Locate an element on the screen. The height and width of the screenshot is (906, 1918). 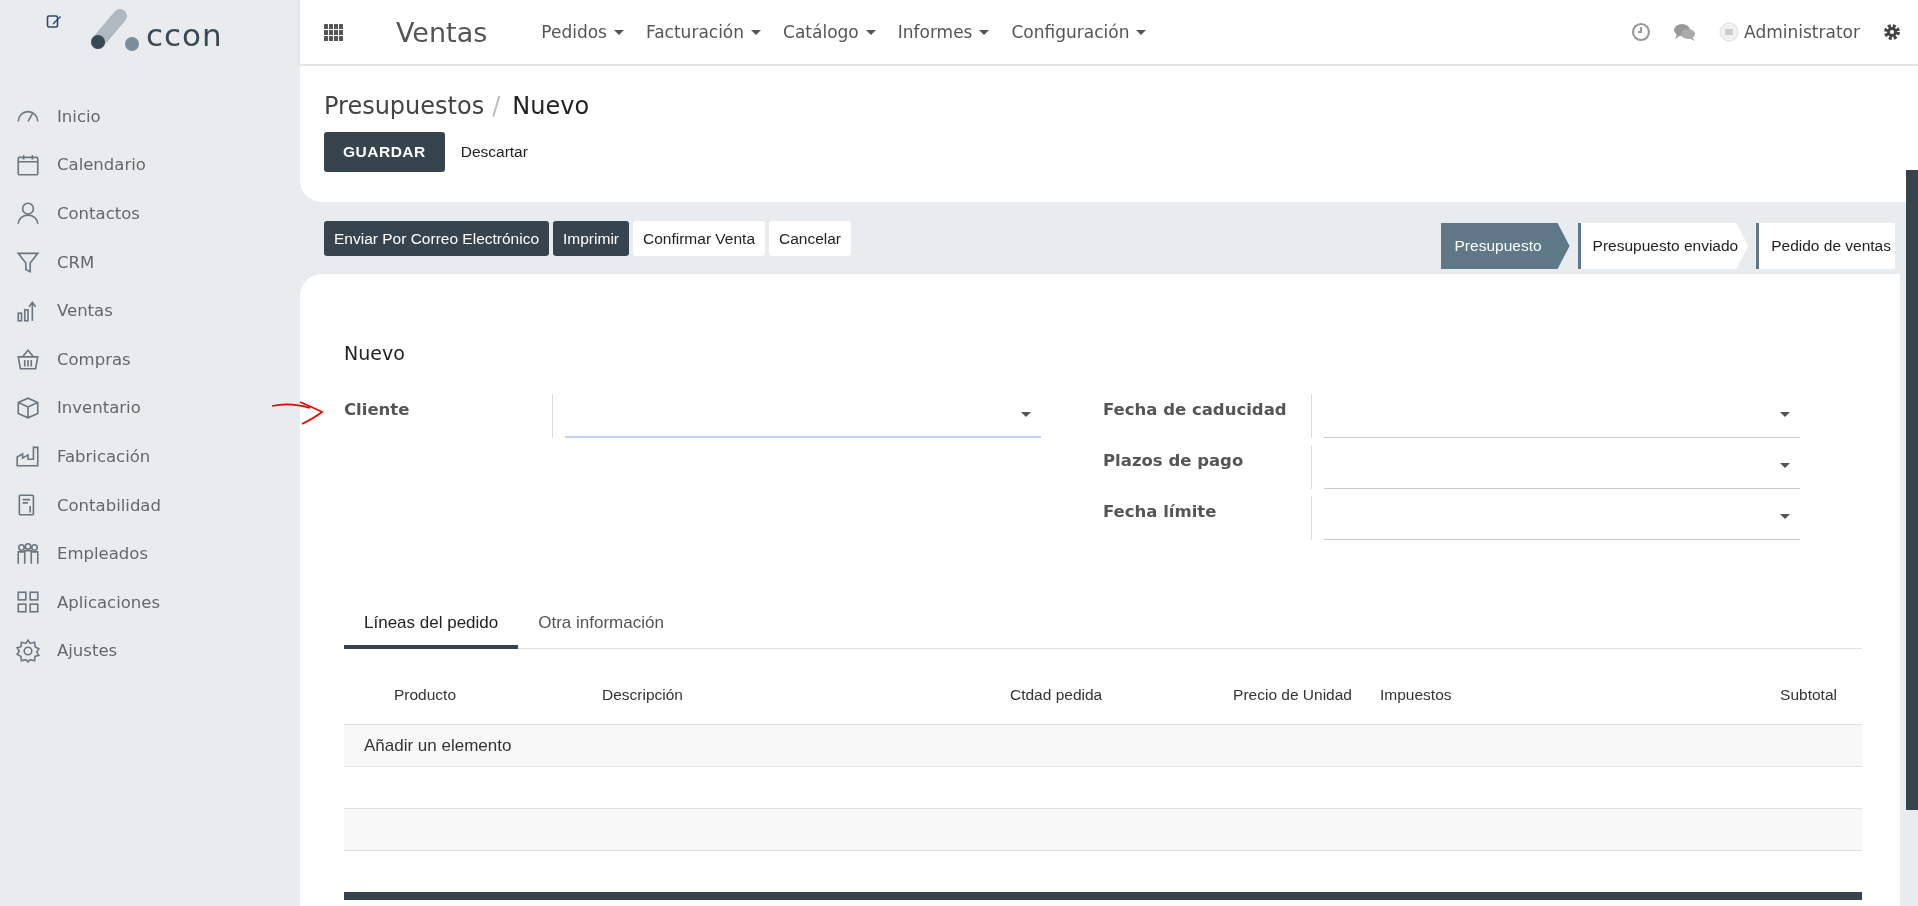
avatar-icon is located at coordinates (1729, 32).